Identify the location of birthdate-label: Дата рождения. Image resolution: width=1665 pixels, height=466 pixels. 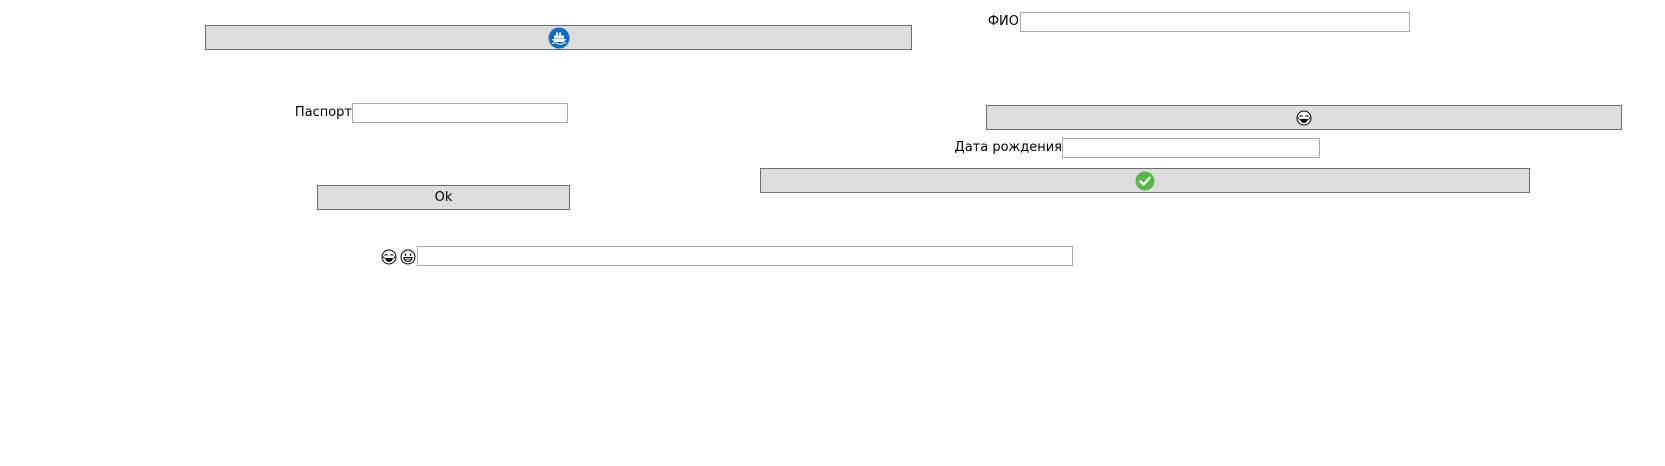
(1008, 147).